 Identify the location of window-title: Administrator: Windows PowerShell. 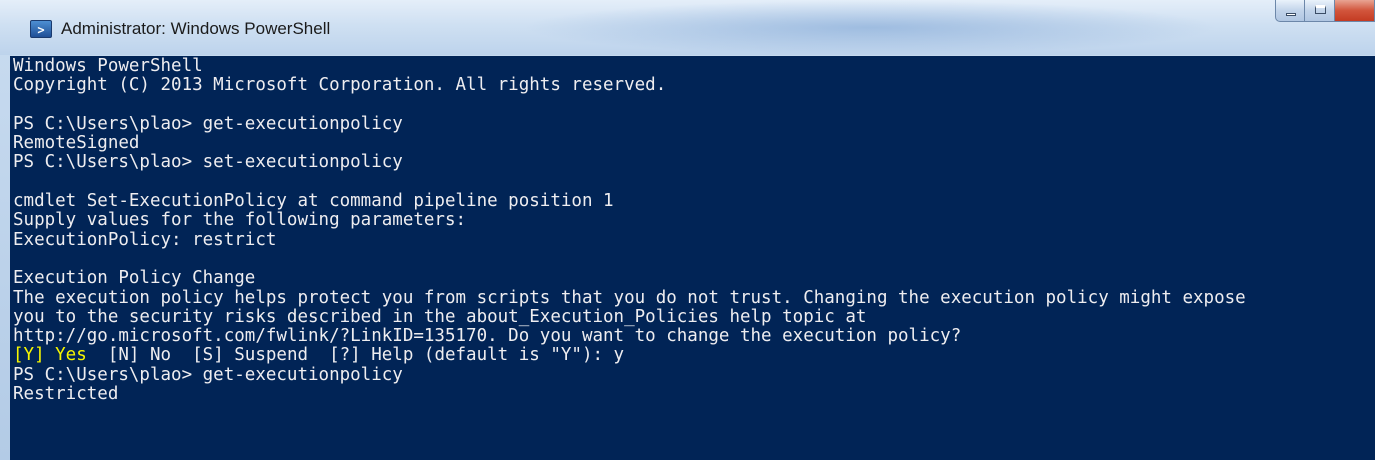
(196, 28).